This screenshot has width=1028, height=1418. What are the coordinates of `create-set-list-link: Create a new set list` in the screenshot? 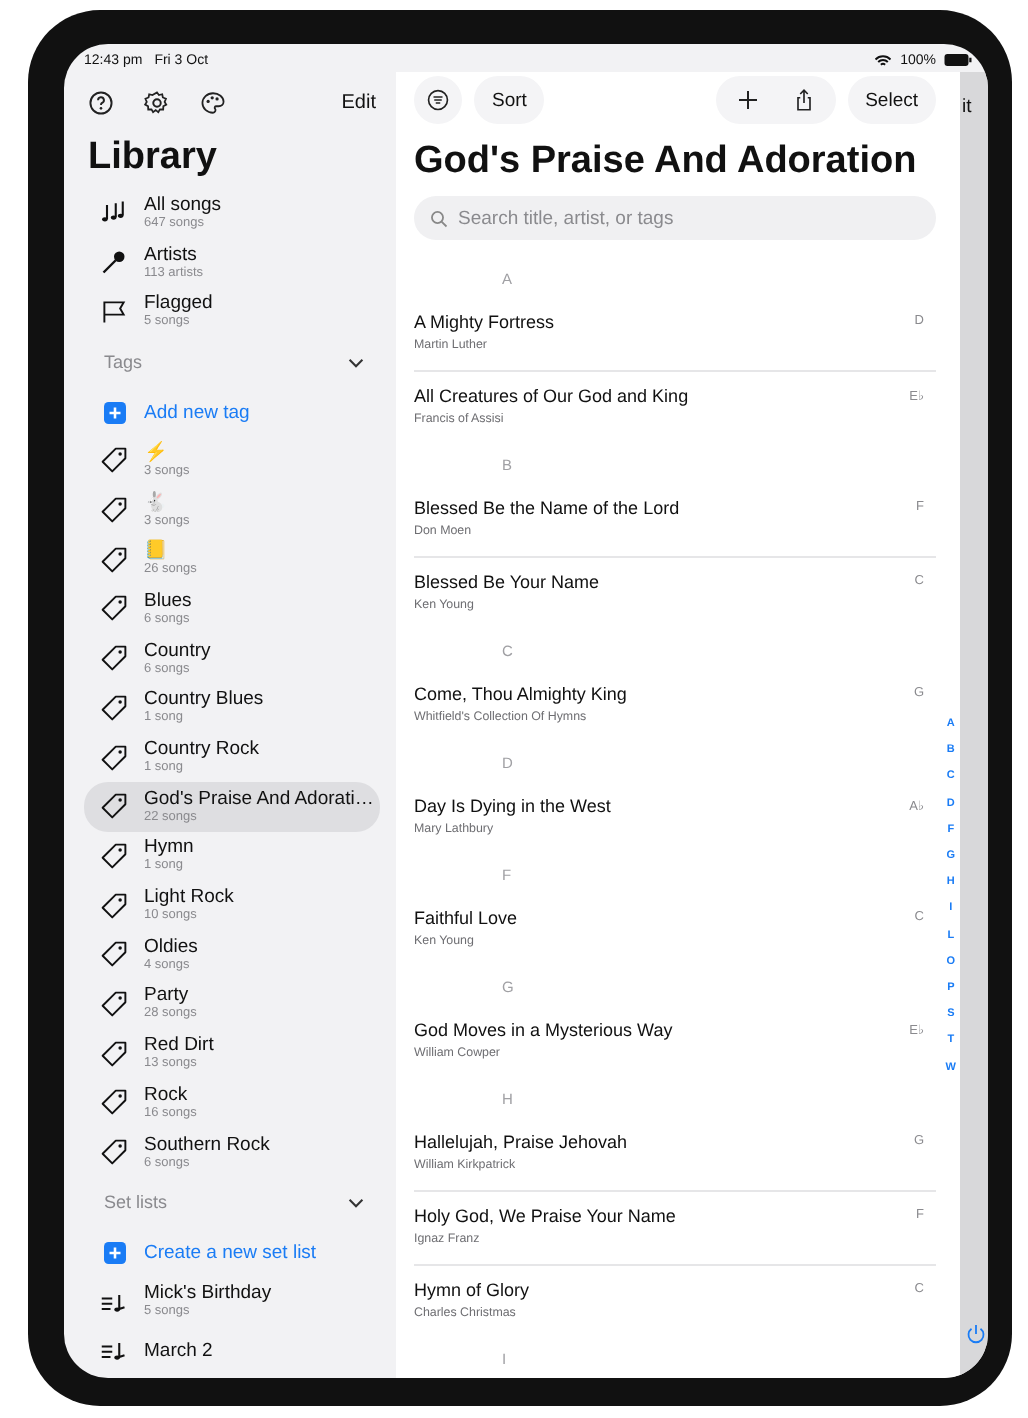 It's located at (232, 1252).